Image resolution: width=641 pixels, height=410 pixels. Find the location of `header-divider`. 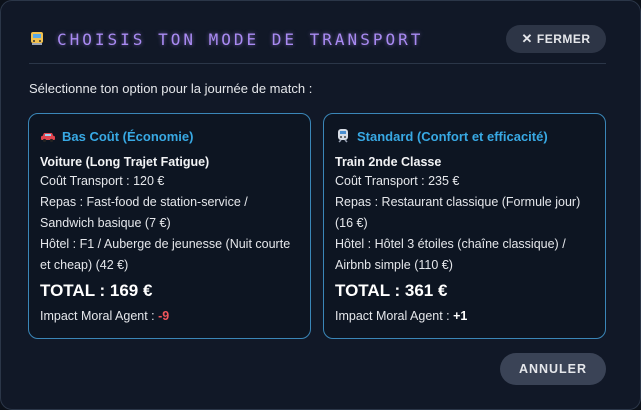

header-divider is located at coordinates (317, 63).